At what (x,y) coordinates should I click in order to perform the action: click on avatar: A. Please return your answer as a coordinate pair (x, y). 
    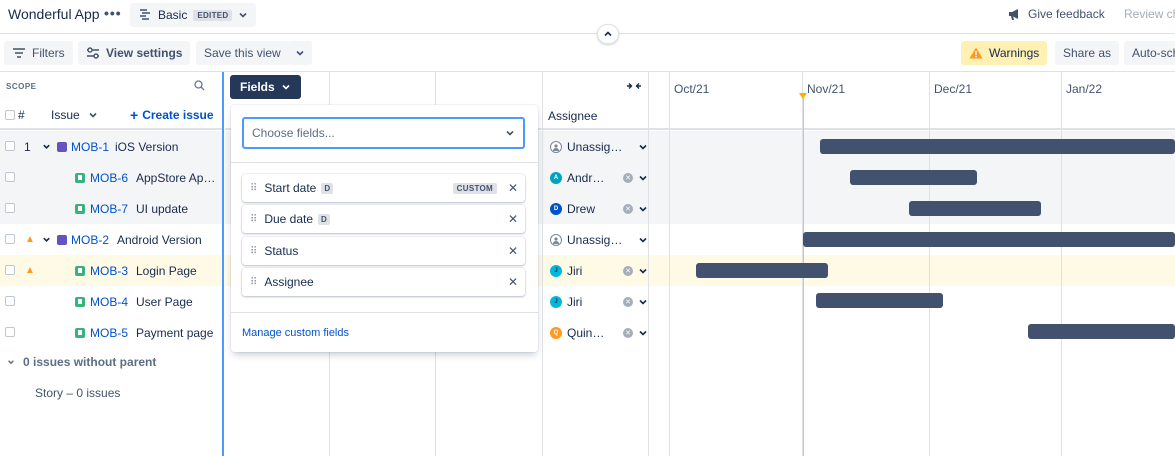
    Looking at the image, I should click on (556, 177).